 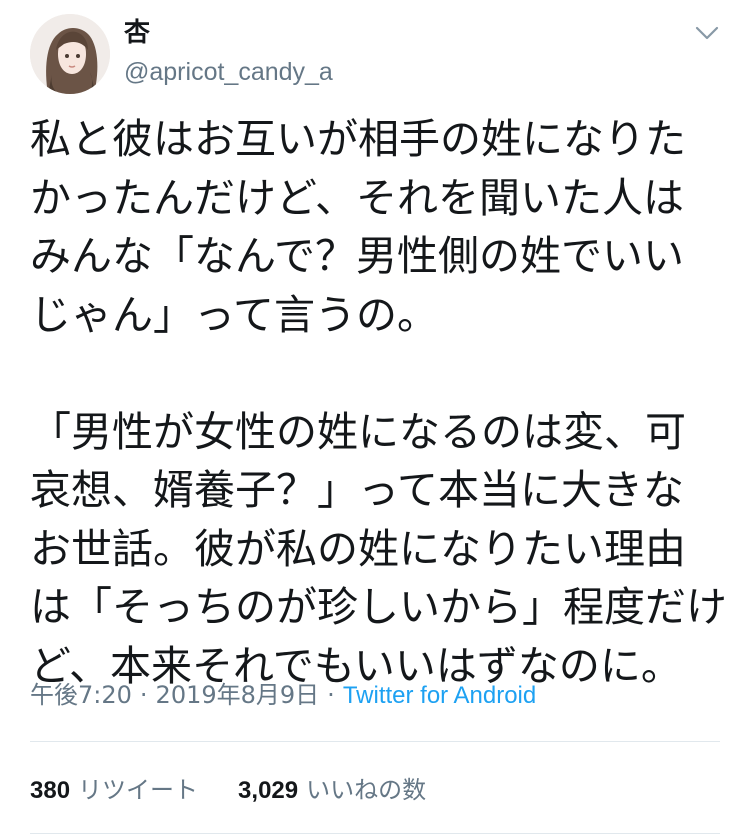 What do you see at coordinates (378, 607) in the screenshot?
I see `tweet-line: は「そっちのが珍しいから」程度だけ` at bounding box center [378, 607].